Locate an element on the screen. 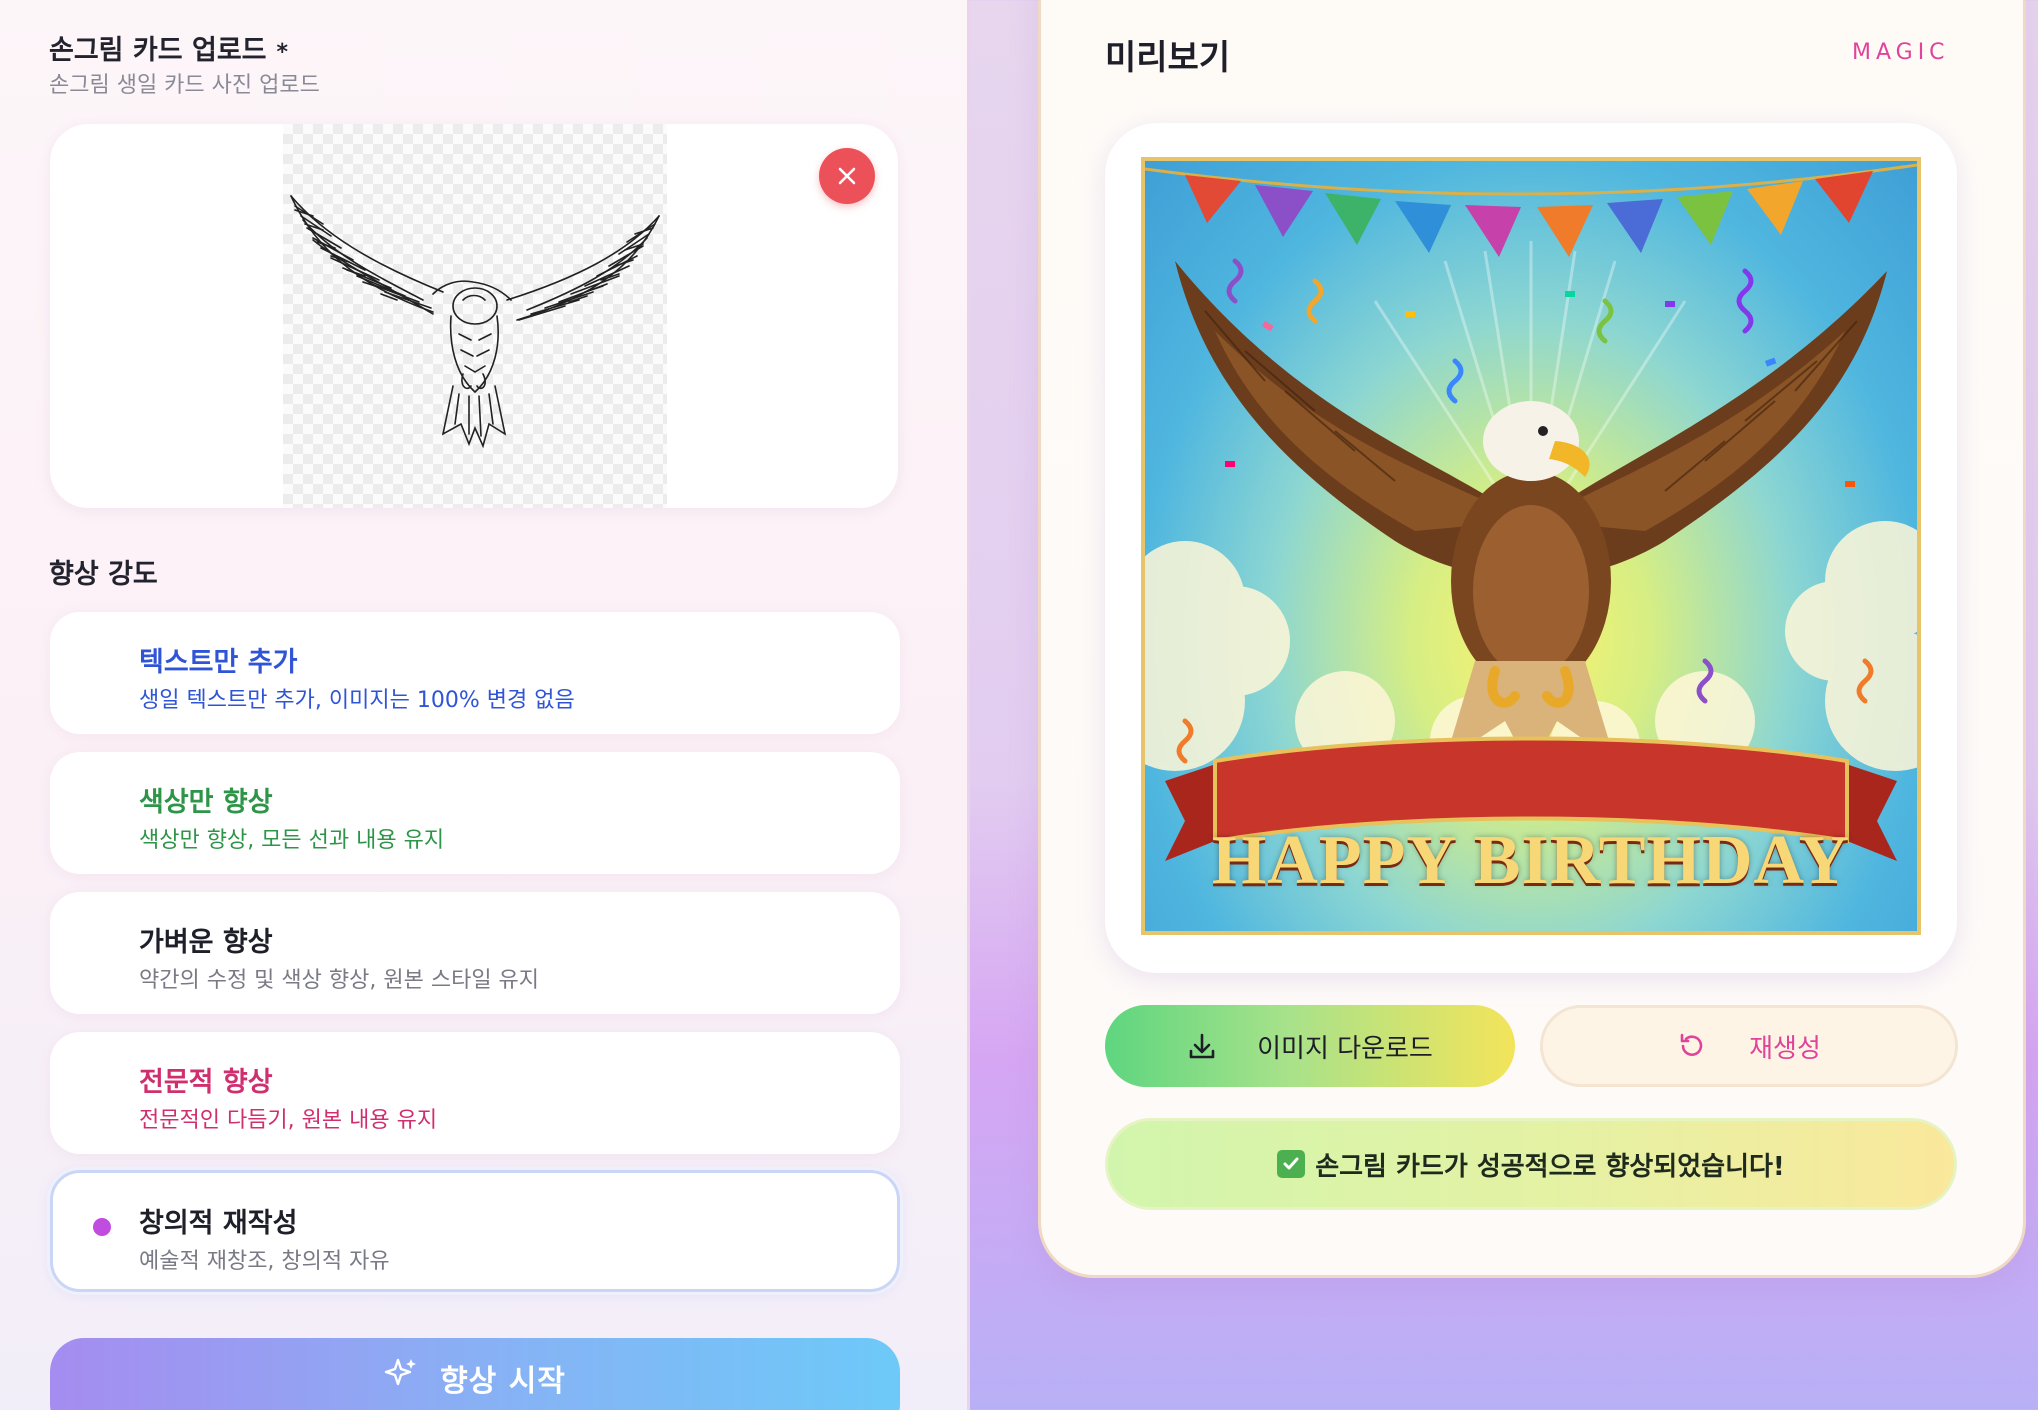 The height and width of the screenshot is (1410, 2038). option-desc: 생일 텍스트만 추가, 이미지는 100% 변경 없음 is located at coordinates (357, 700).